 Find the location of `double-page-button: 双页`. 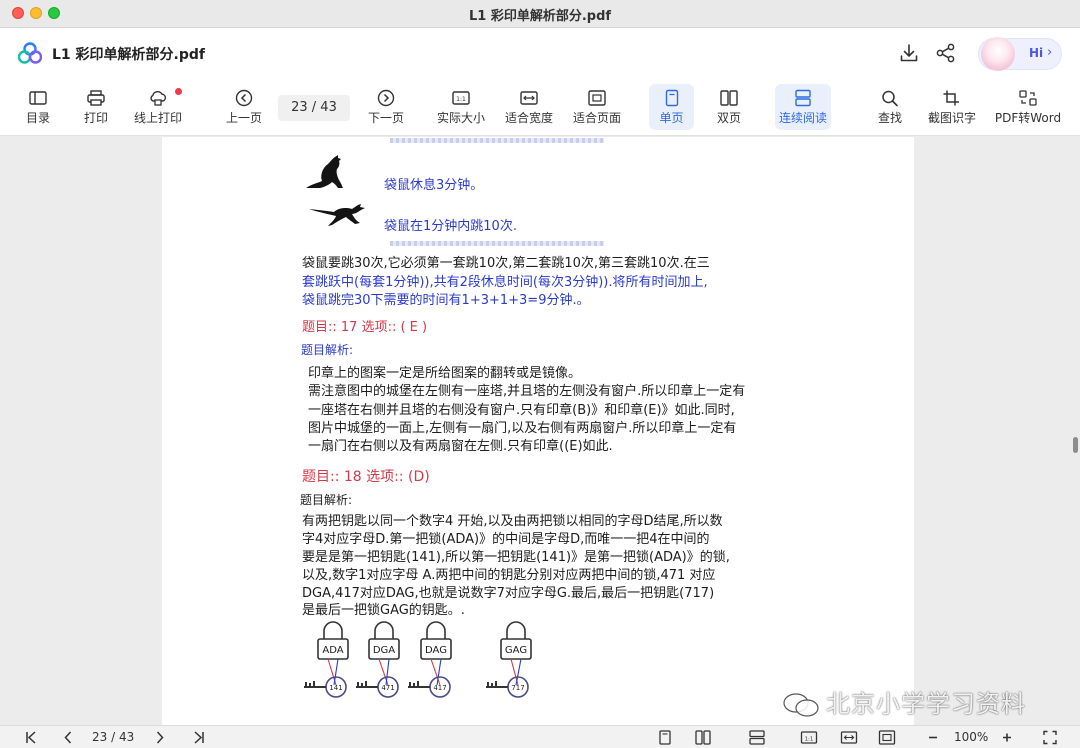

double-page-button: 双页 is located at coordinates (729, 107).